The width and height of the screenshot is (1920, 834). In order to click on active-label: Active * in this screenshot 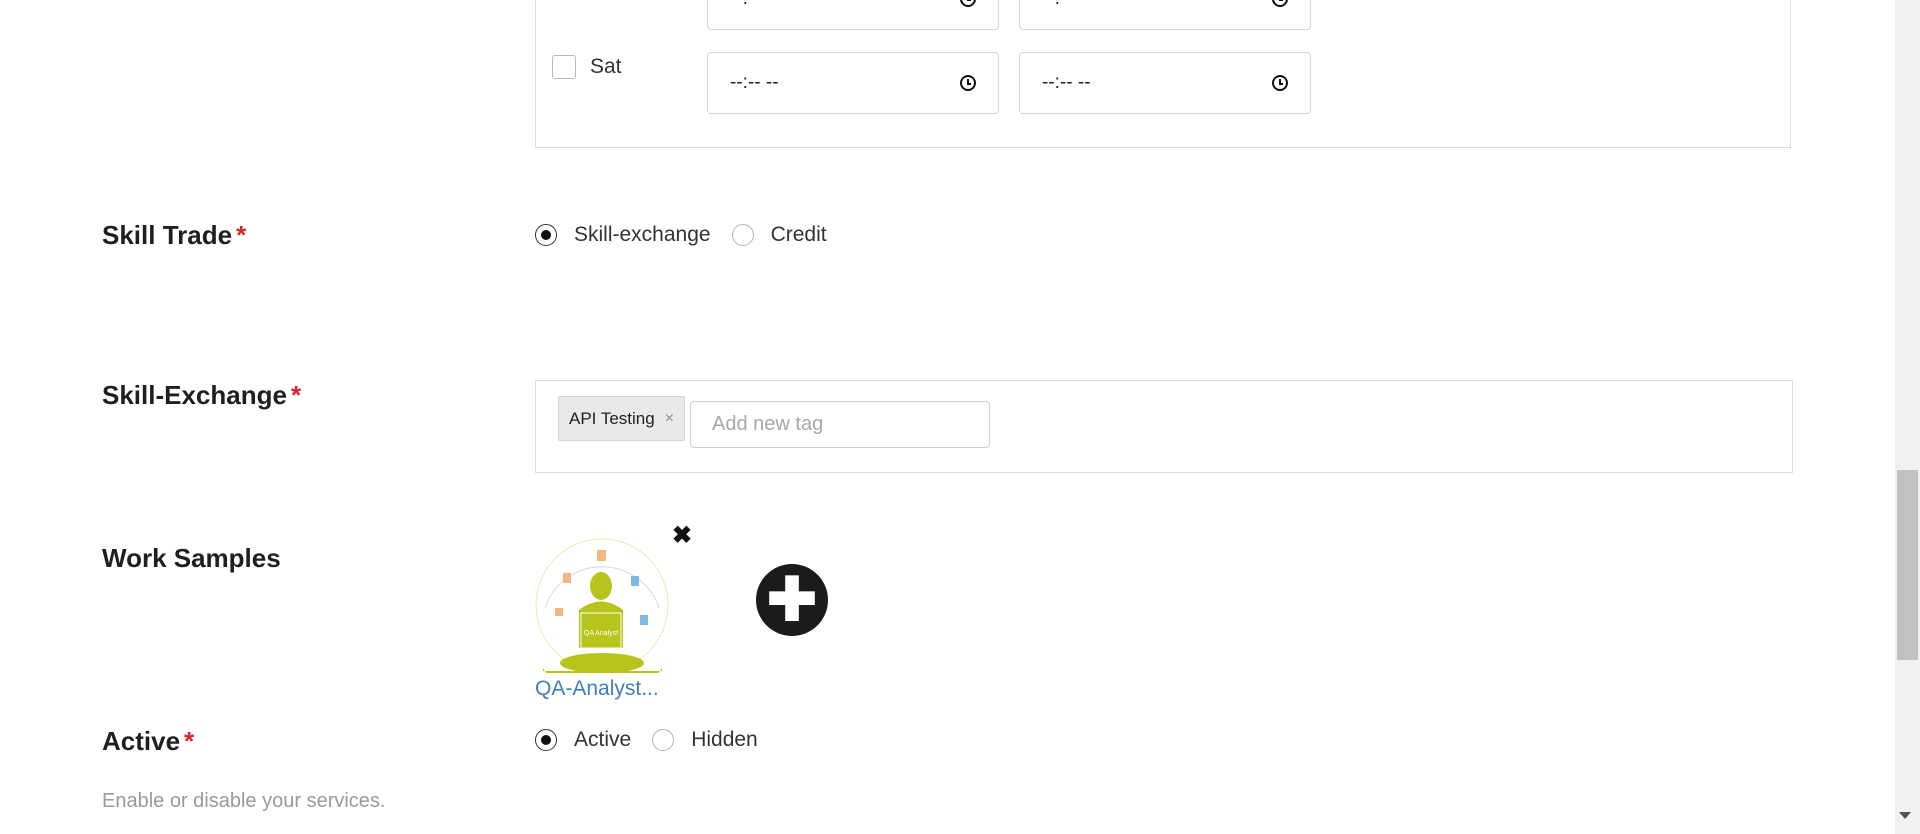, I will do `click(148, 741)`.